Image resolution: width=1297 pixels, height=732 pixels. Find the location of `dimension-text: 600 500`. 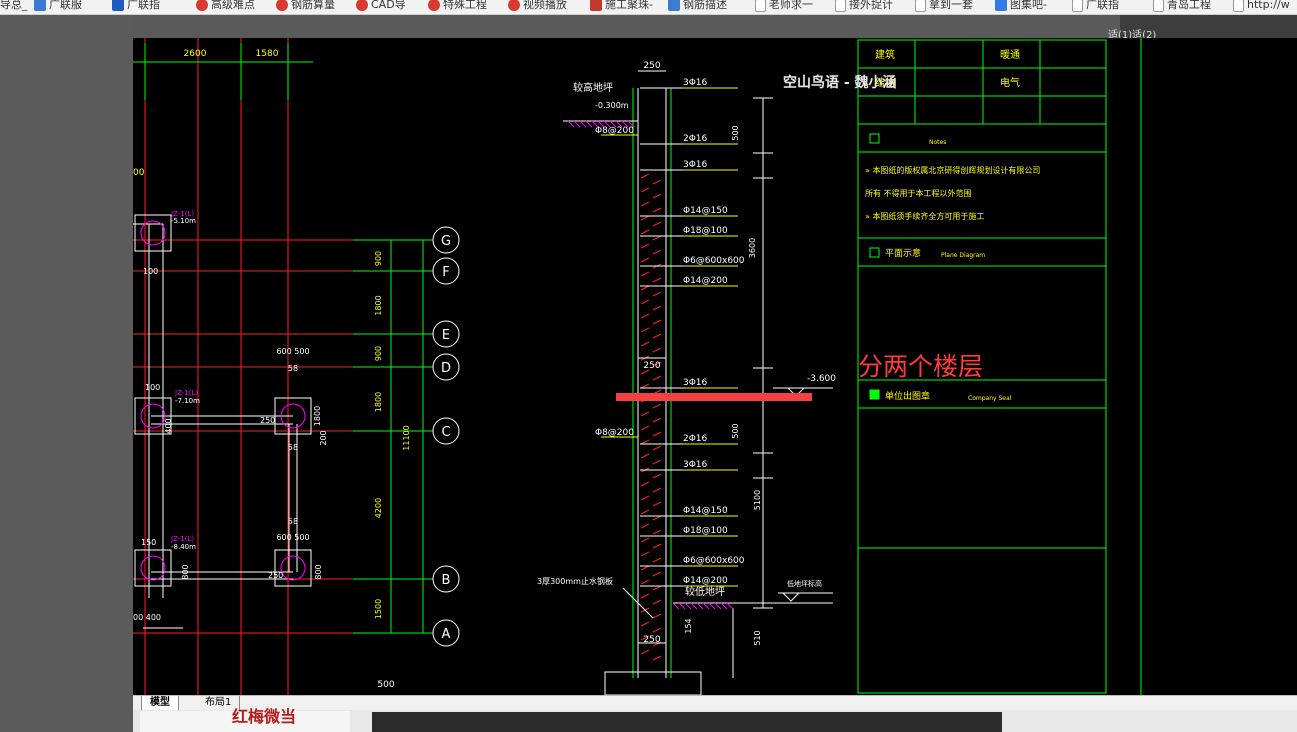

dimension-text: 600 500 is located at coordinates (292, 351).